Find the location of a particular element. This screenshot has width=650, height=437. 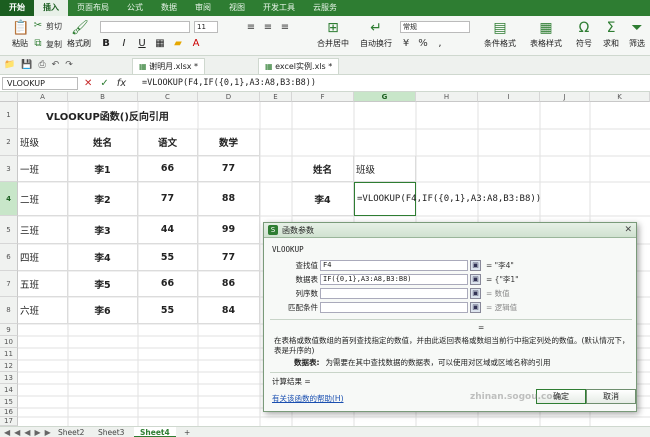

doc-tab-excel-example: ▦ excel实例.xls * is located at coordinates (299, 66).